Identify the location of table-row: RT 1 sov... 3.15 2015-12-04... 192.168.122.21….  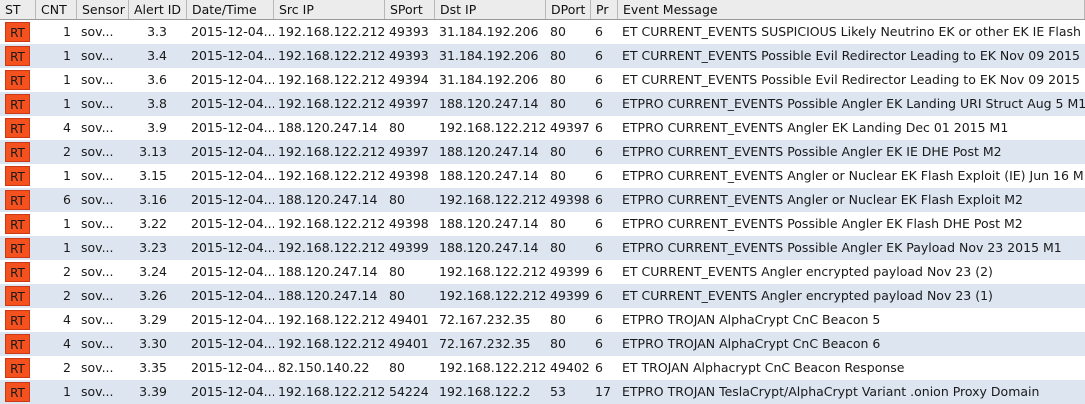
(542, 176).